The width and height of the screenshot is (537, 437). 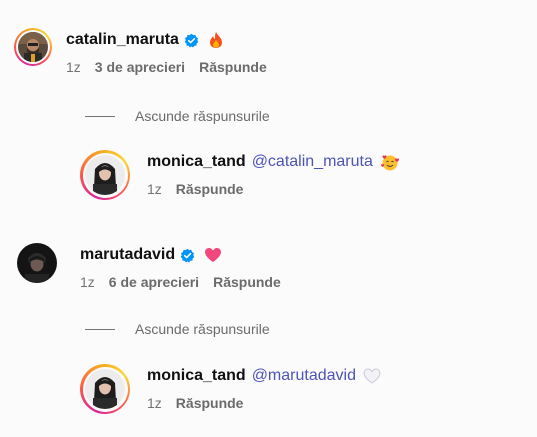 I want to click on pink-heart-emoji-icon, so click(x=213, y=255).